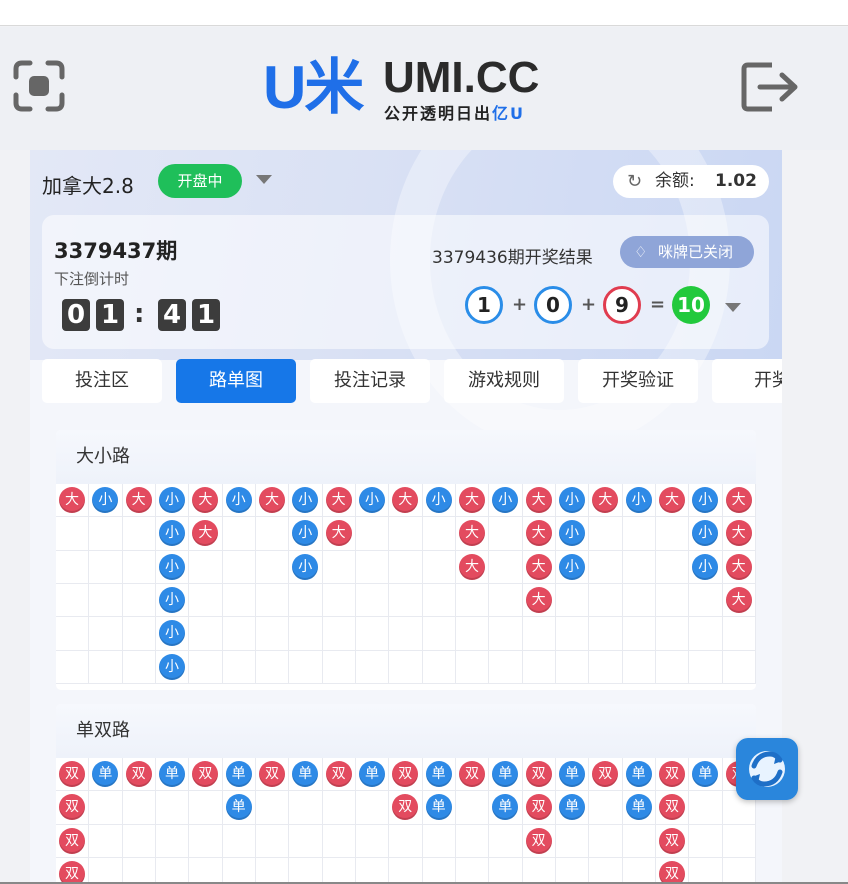  I want to click on tab-draw-verify: 开奖验证, so click(638, 381).